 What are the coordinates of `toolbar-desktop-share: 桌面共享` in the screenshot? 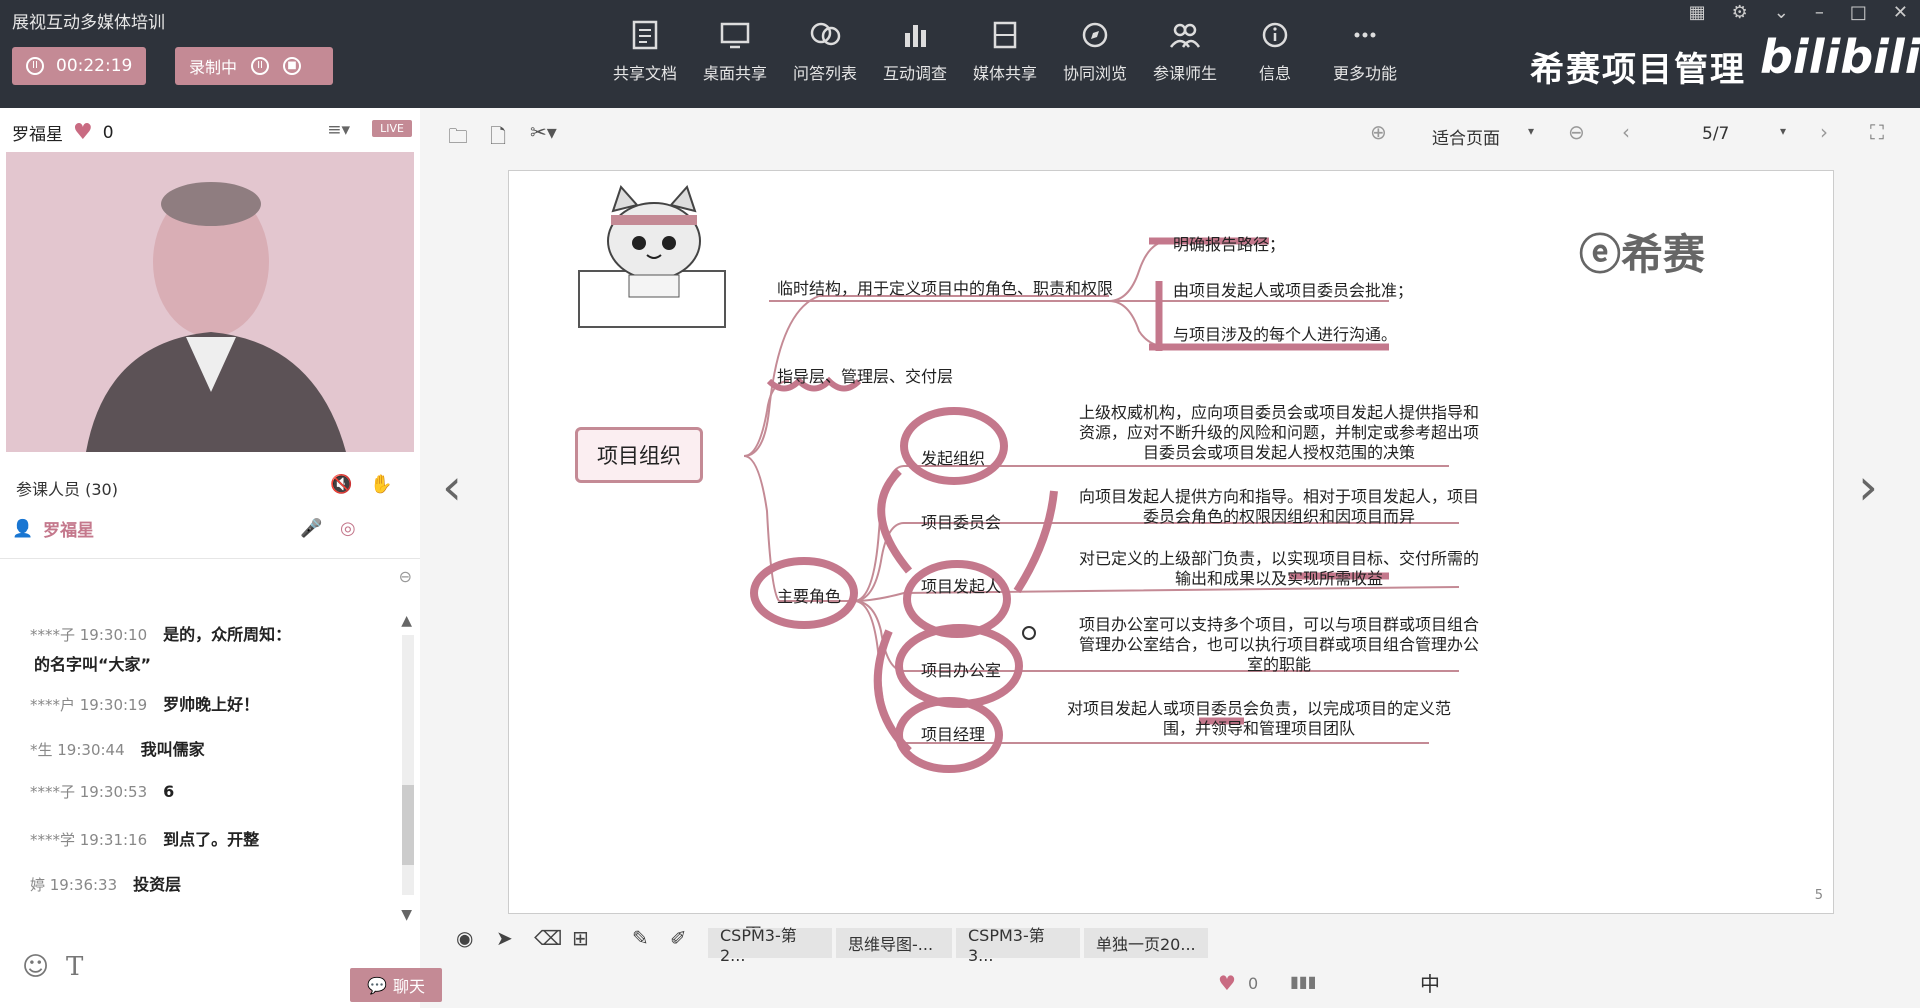 It's located at (735, 51).